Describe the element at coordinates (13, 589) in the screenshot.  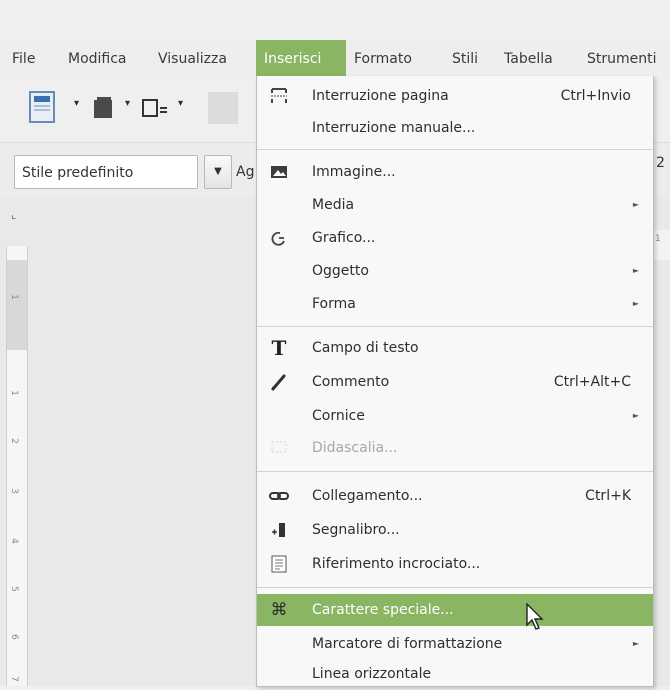
I see `ruler-mark: 5` at that location.